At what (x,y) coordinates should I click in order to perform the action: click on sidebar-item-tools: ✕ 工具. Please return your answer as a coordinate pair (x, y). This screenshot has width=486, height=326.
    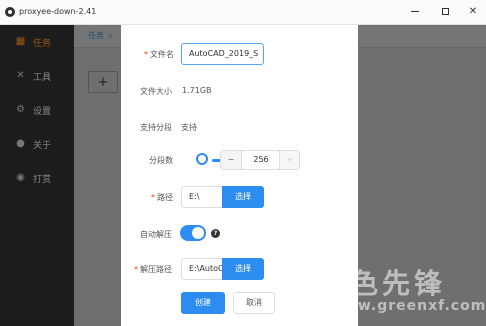
    Looking at the image, I should click on (37, 76).